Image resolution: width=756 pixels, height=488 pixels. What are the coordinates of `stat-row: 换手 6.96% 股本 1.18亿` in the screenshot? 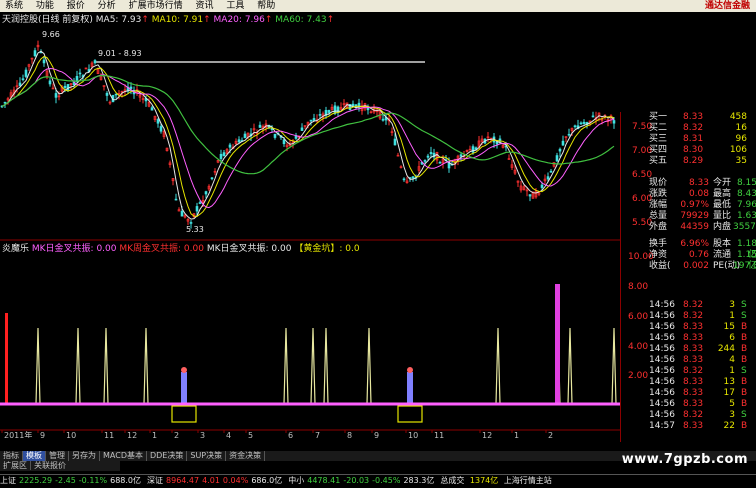 It's located at (688, 249).